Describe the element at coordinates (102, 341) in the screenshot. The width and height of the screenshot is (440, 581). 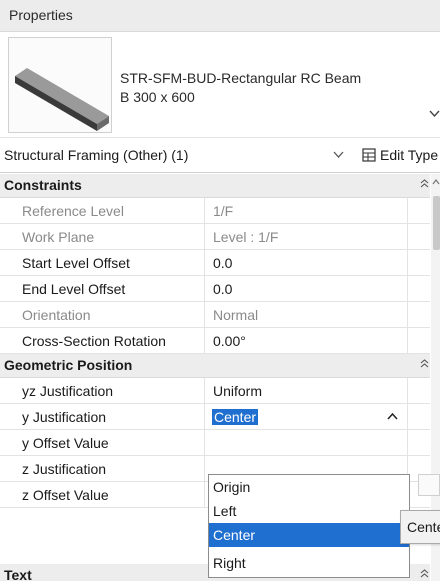
I see `property-name: Cross-Section Rotation` at that location.